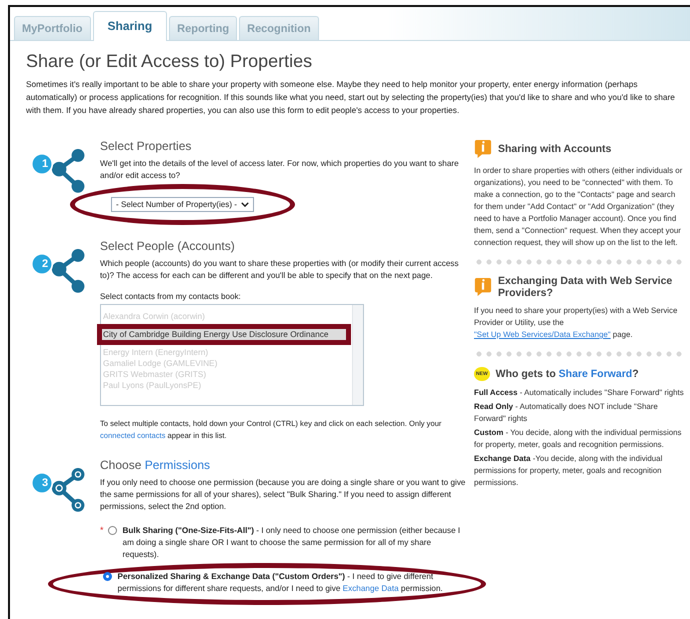  I want to click on step-description: If you only need to choose one permission (because you are doing a single share or you want to give the same permissions for all of your shares), select "Bulk Sharing." If you need to assign different permissions, select the 2nd option., so click(283, 495).